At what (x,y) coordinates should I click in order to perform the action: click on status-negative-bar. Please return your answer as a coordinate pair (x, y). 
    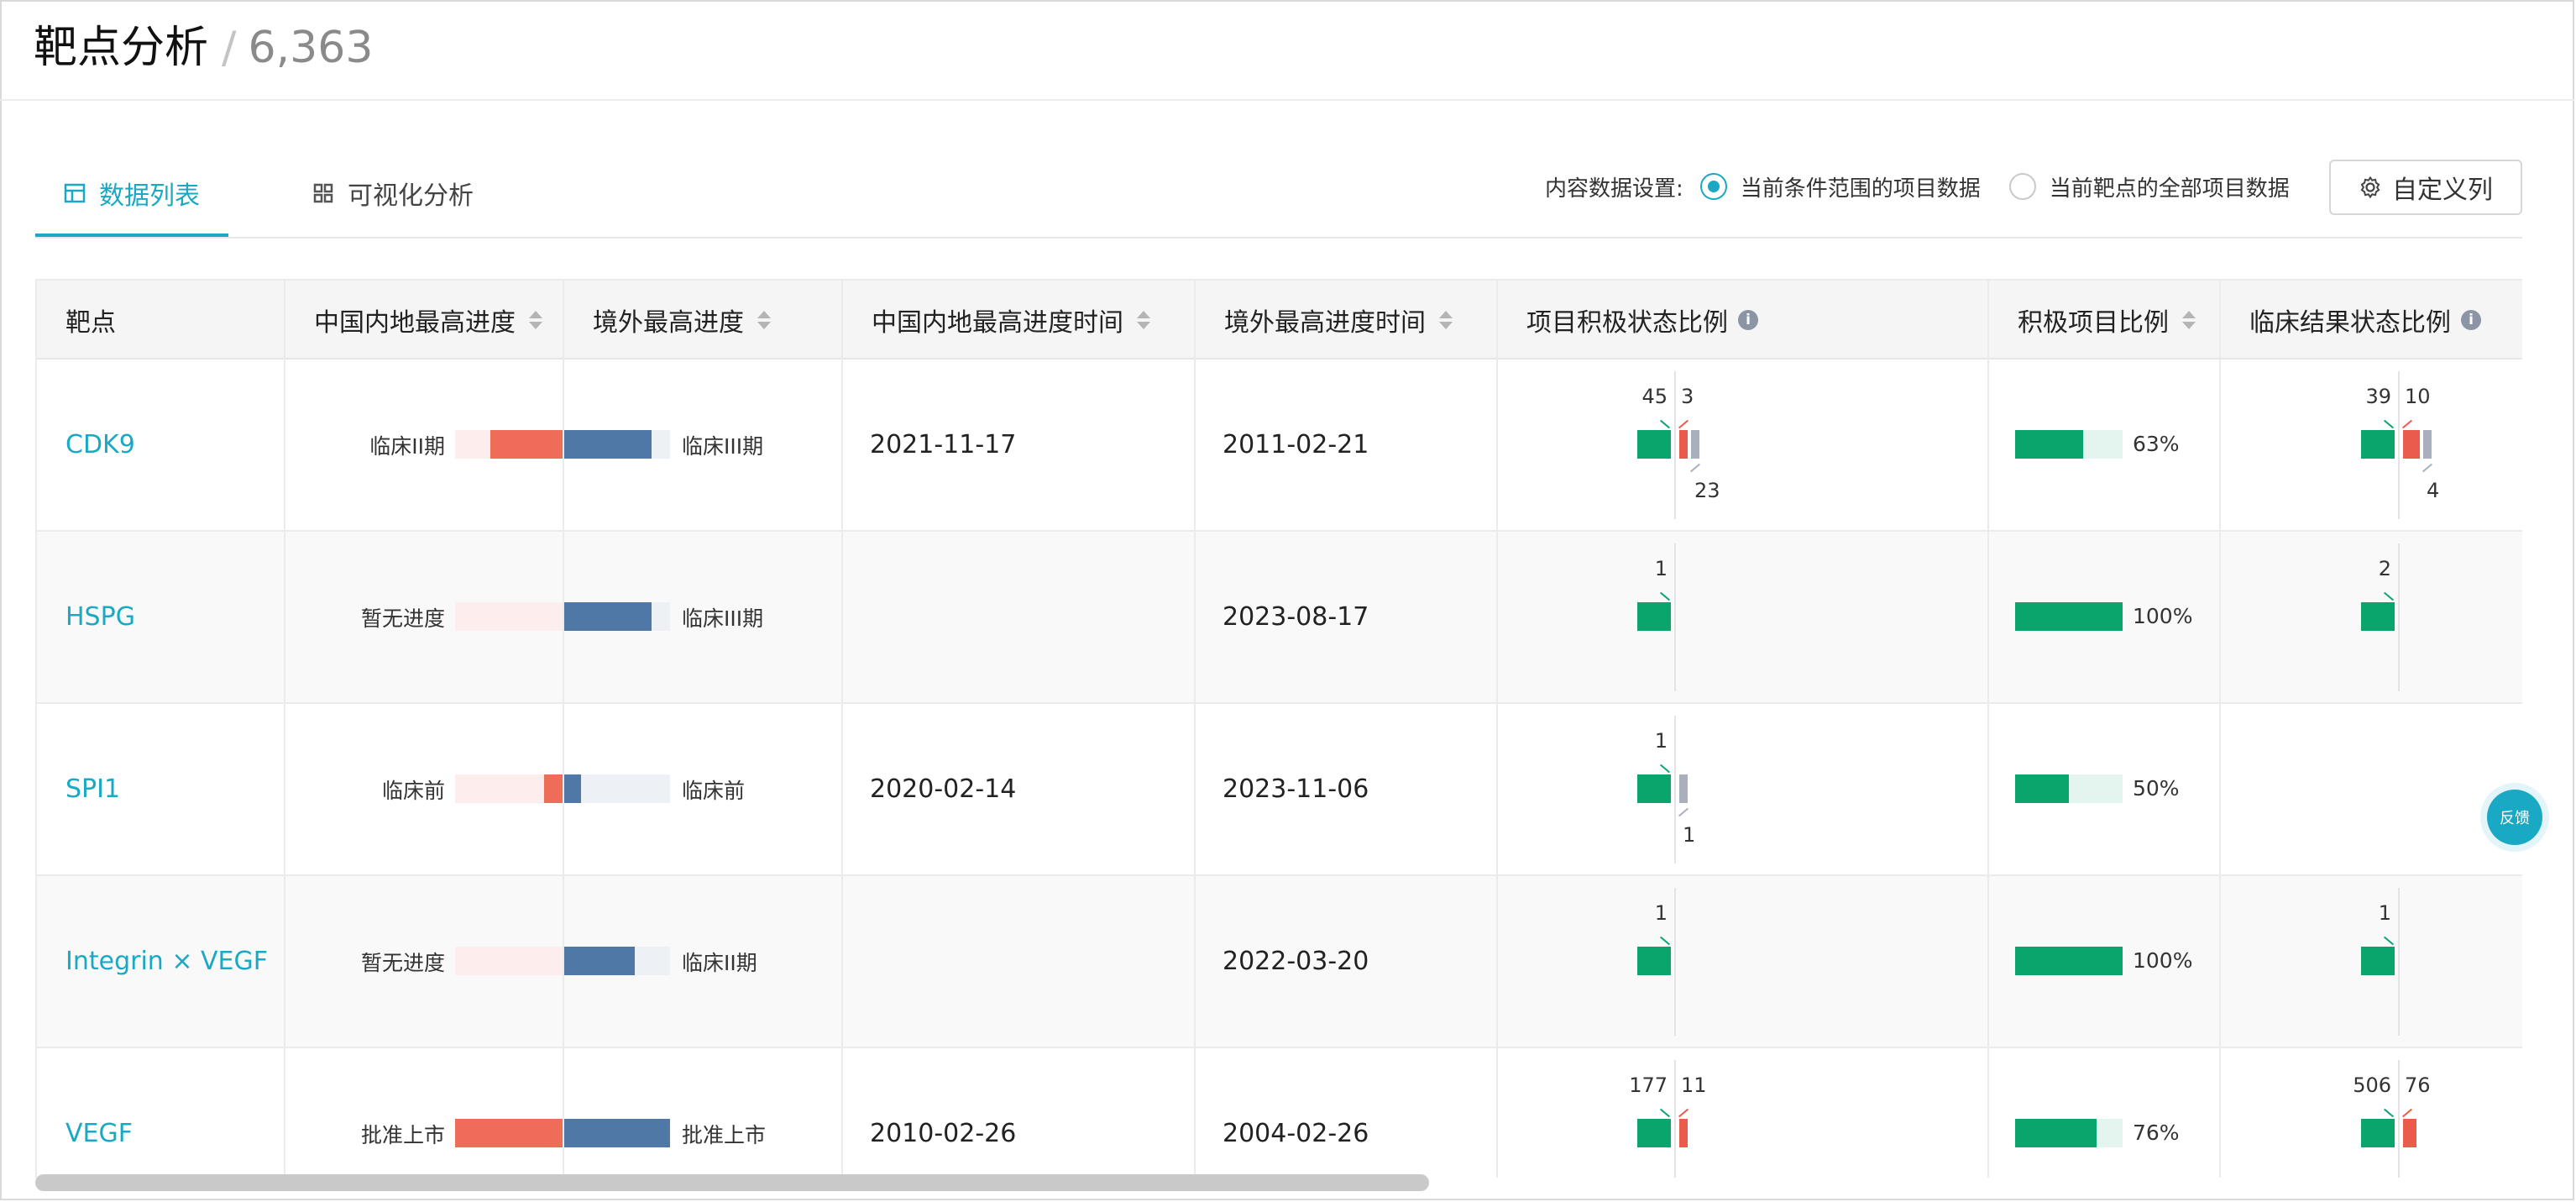
    Looking at the image, I should click on (1684, 1133).